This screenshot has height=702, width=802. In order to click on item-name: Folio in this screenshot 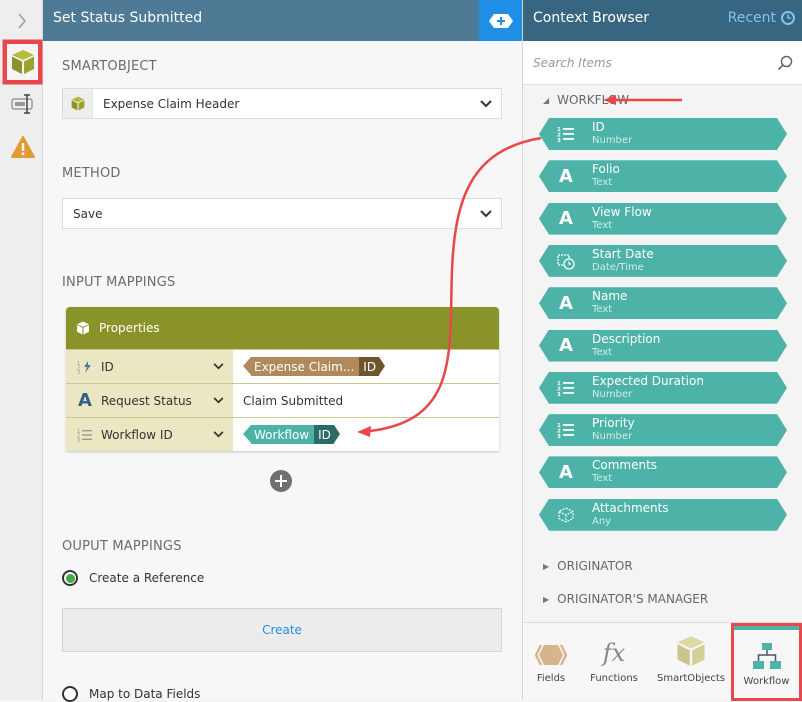, I will do `click(606, 169)`.